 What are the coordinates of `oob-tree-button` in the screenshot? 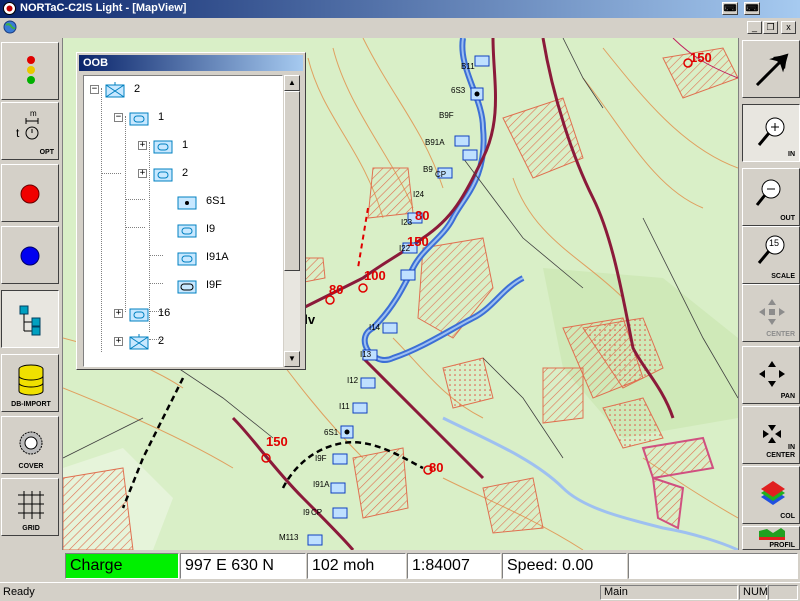 It's located at (30, 319).